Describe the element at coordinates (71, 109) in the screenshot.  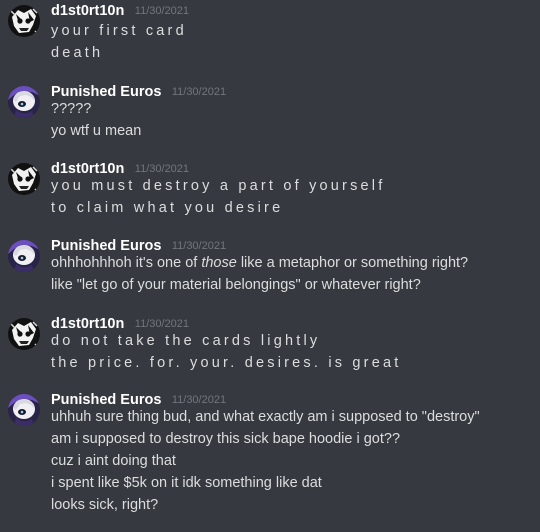
I see `message-text: ?????` at that location.